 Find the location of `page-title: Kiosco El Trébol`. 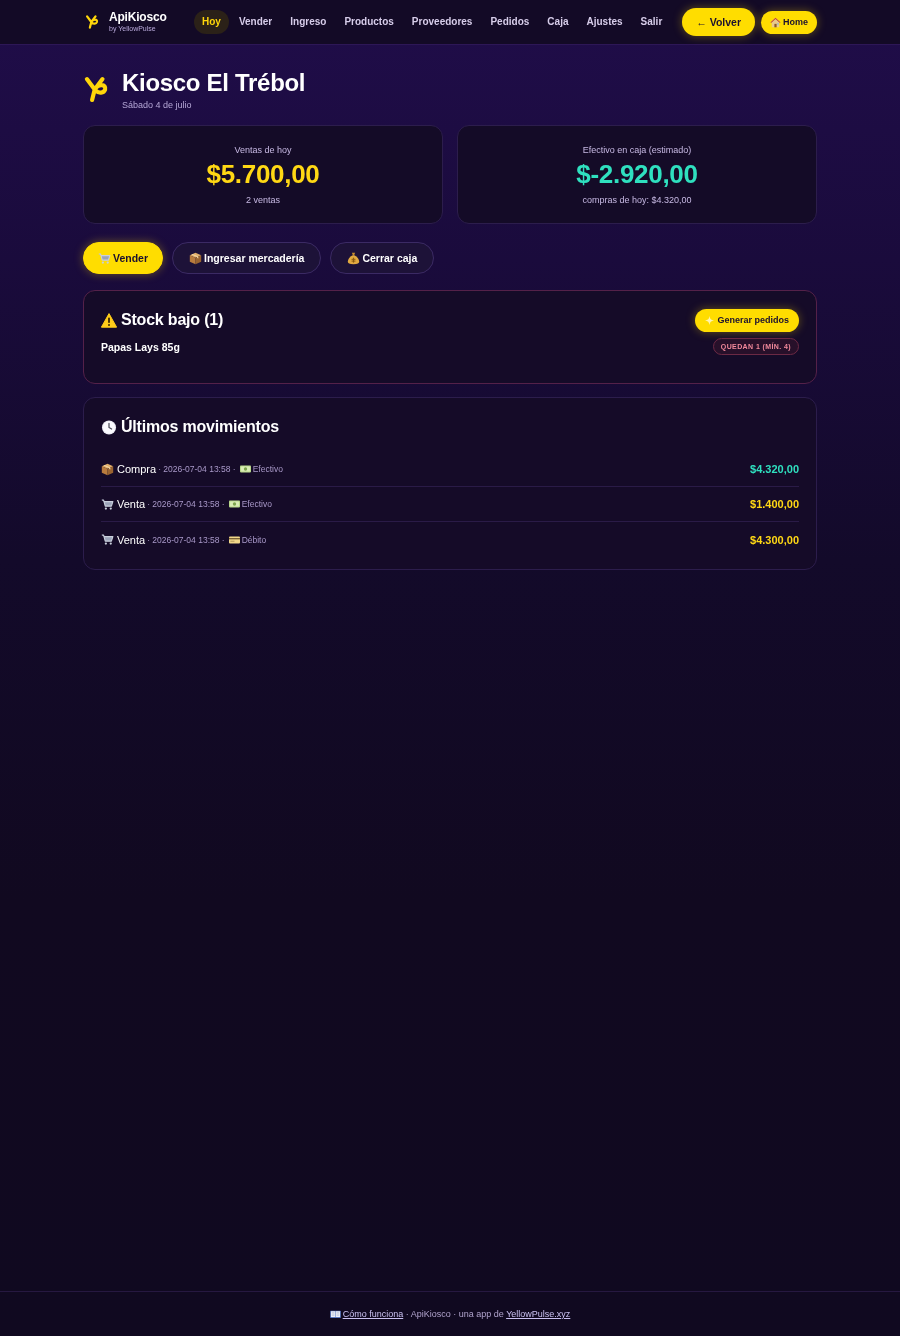

page-title: Kiosco El Trébol is located at coordinates (214, 83).